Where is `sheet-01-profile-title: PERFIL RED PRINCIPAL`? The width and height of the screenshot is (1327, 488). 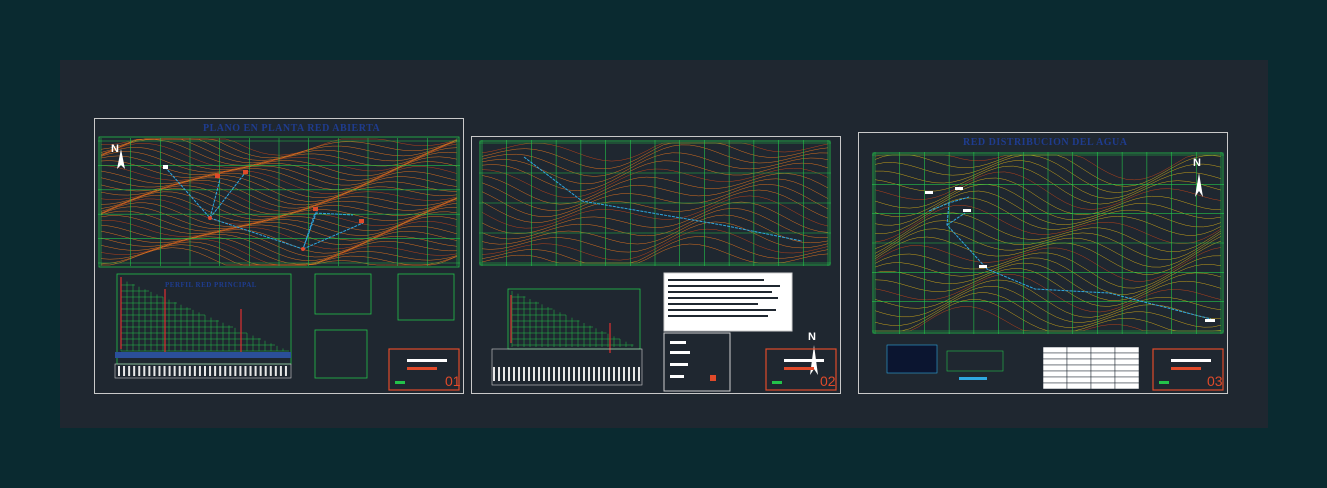
sheet-01-profile-title: PERFIL RED PRINCIPAL is located at coordinates (211, 285).